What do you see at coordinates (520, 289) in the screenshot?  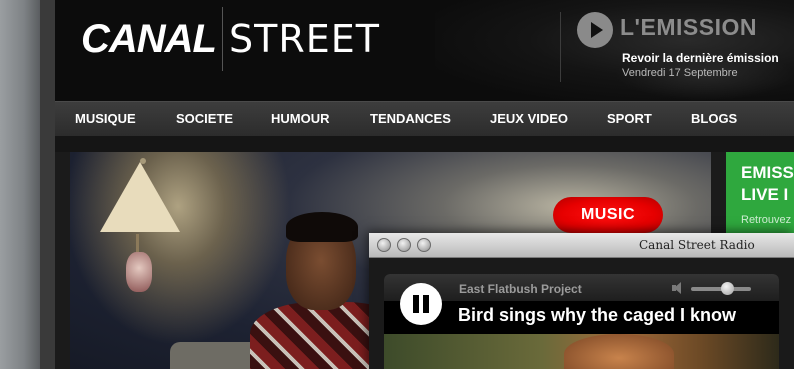 I see `artist-name: East Flatbush Project` at bounding box center [520, 289].